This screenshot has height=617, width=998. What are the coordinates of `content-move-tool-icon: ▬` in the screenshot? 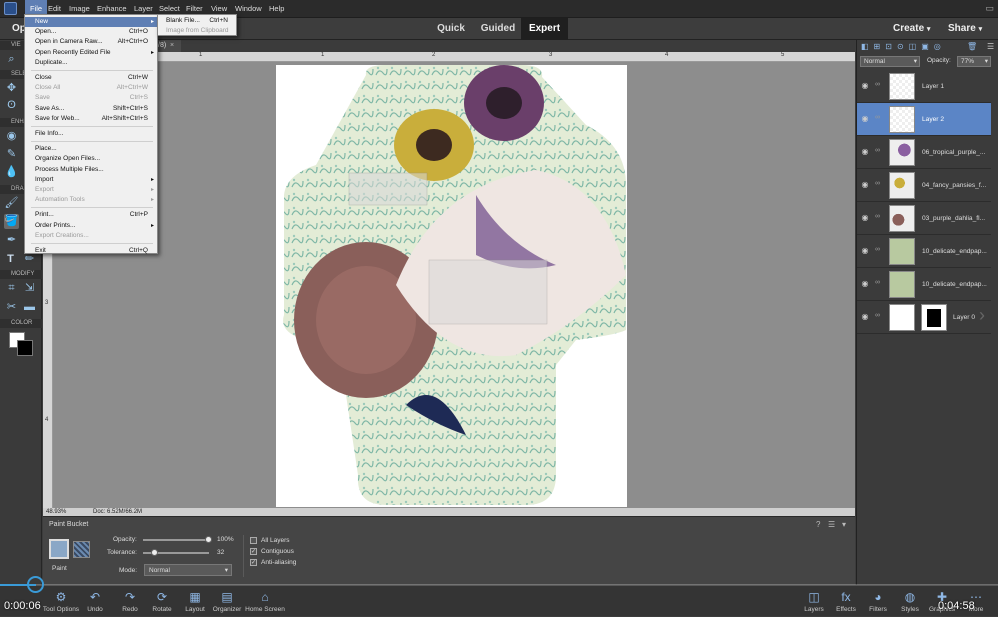 It's located at (29, 307).